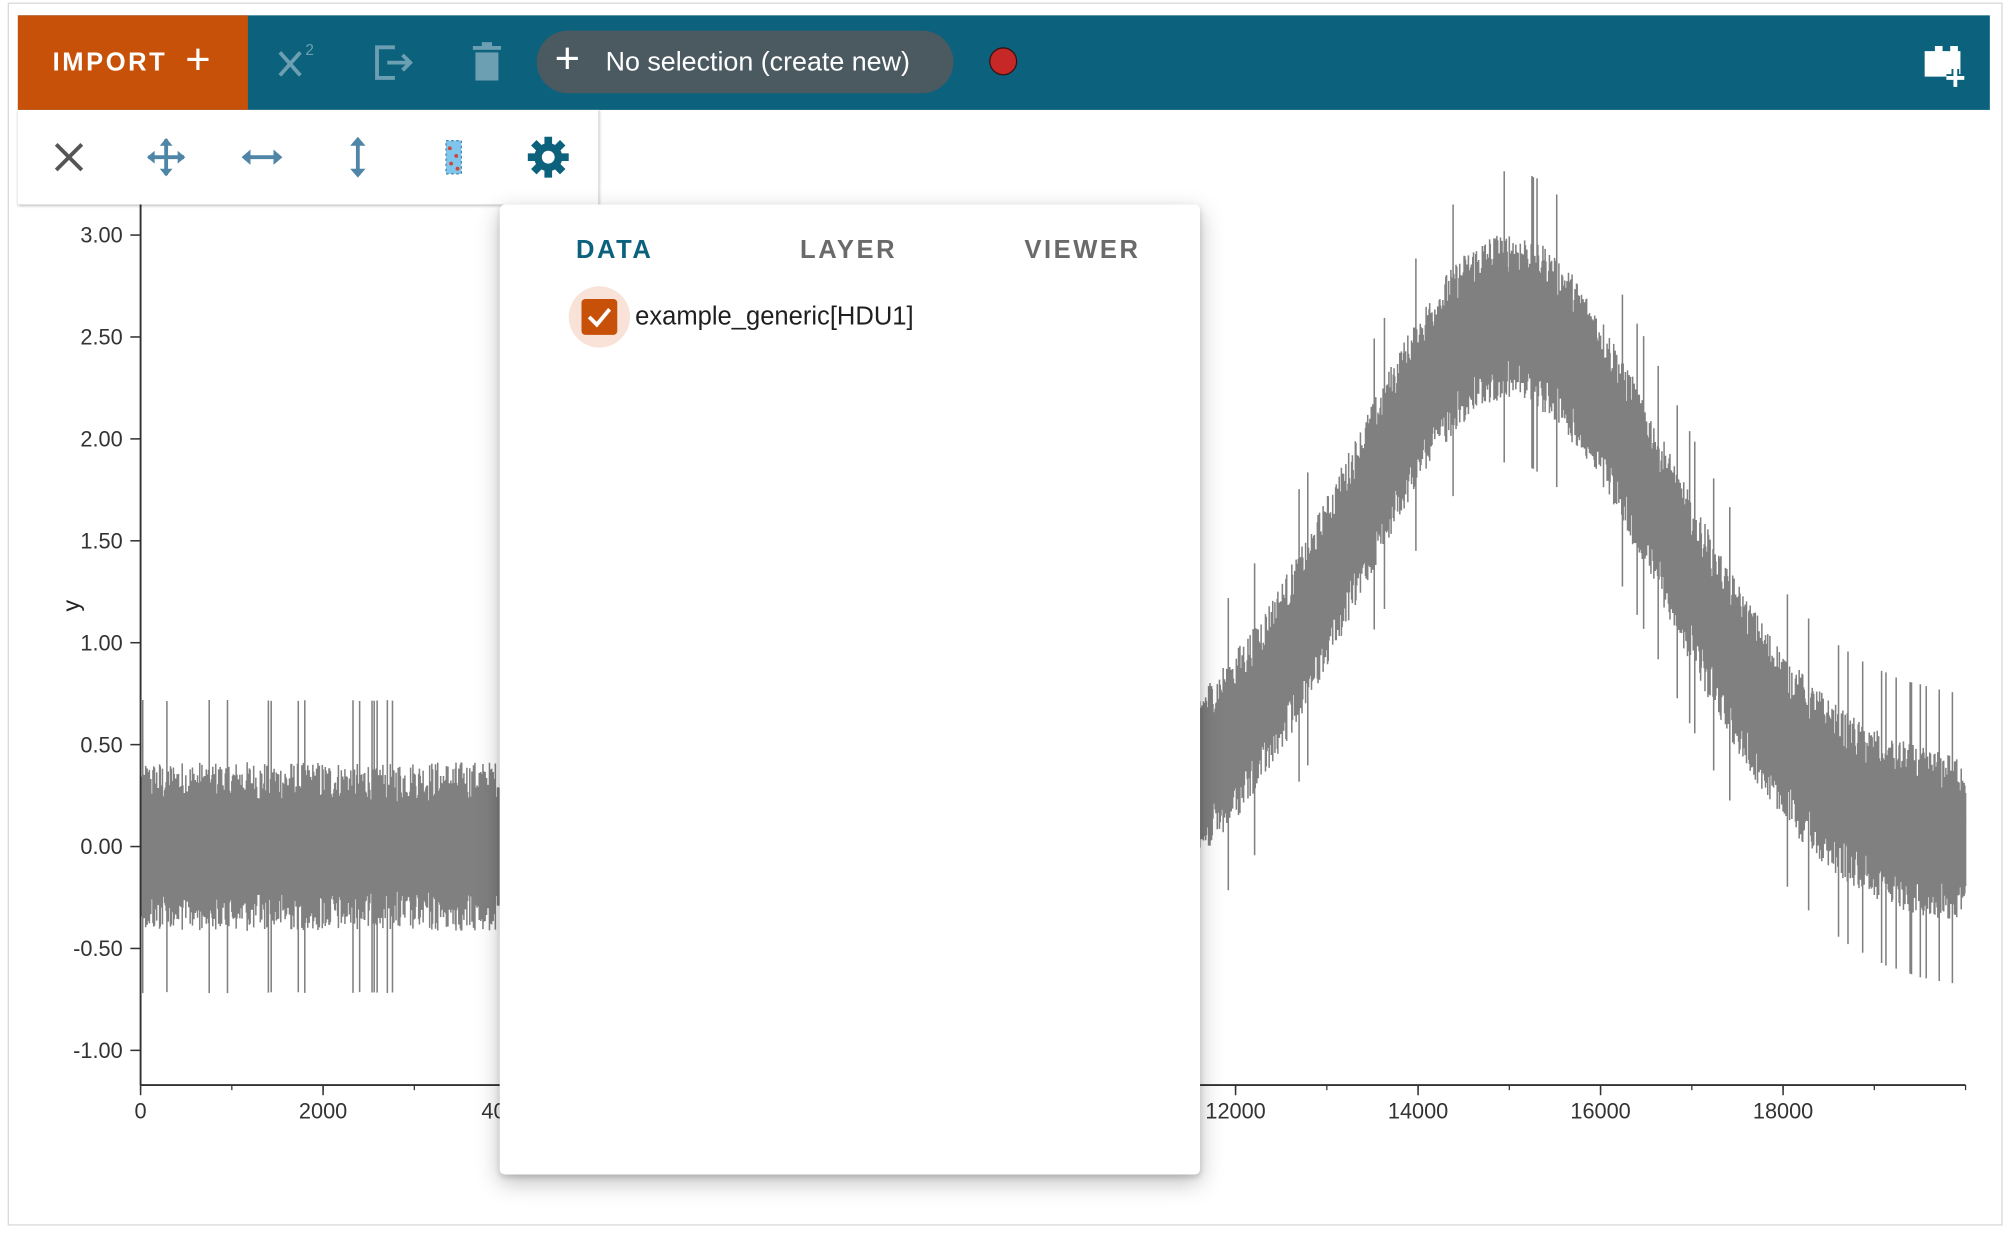 The image size is (2004, 1236). Describe the element at coordinates (1783, 1110) in the screenshot. I see `x-tick-label: 18000` at that location.